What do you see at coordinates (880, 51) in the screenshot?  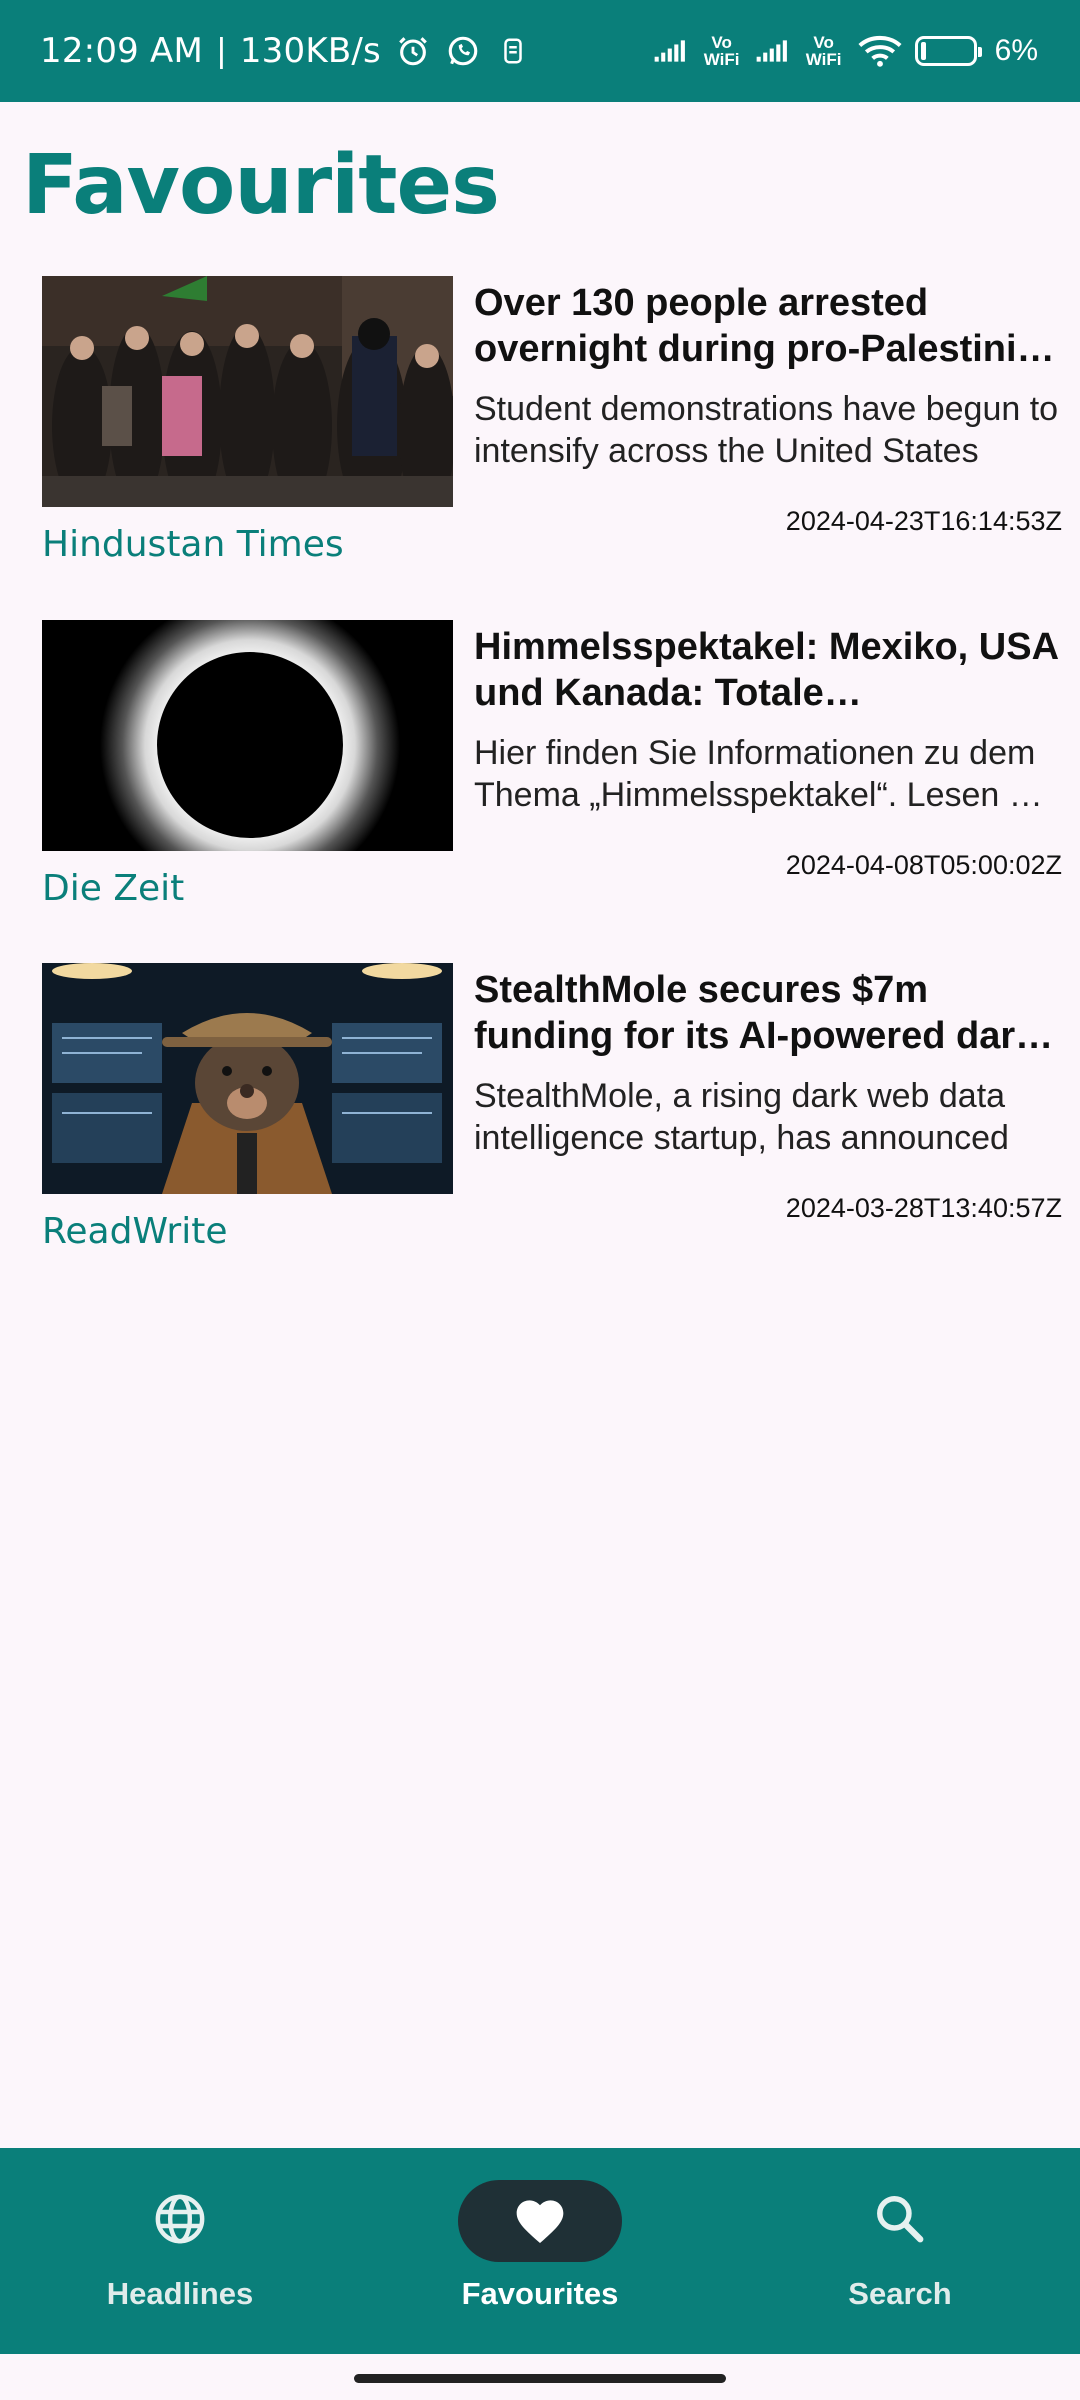 I see `wifi-icon` at bounding box center [880, 51].